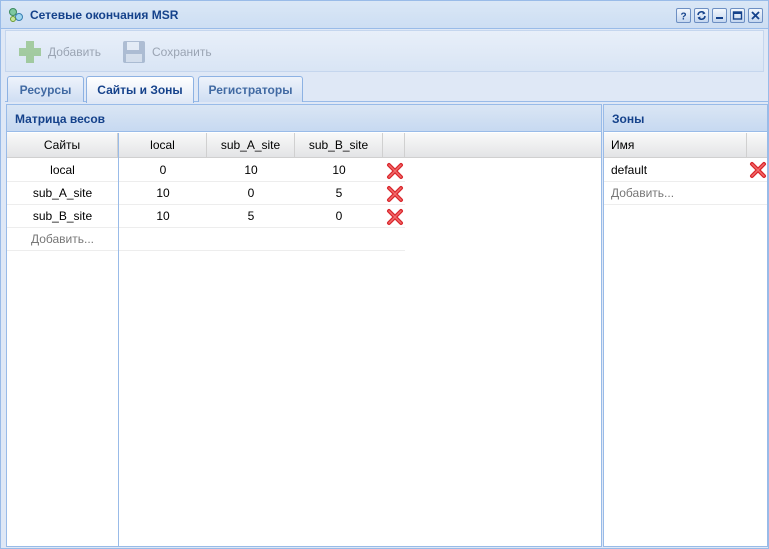 This screenshot has width=769, height=549. Describe the element at coordinates (719, 15) in the screenshot. I see `minimize-icon` at that location.